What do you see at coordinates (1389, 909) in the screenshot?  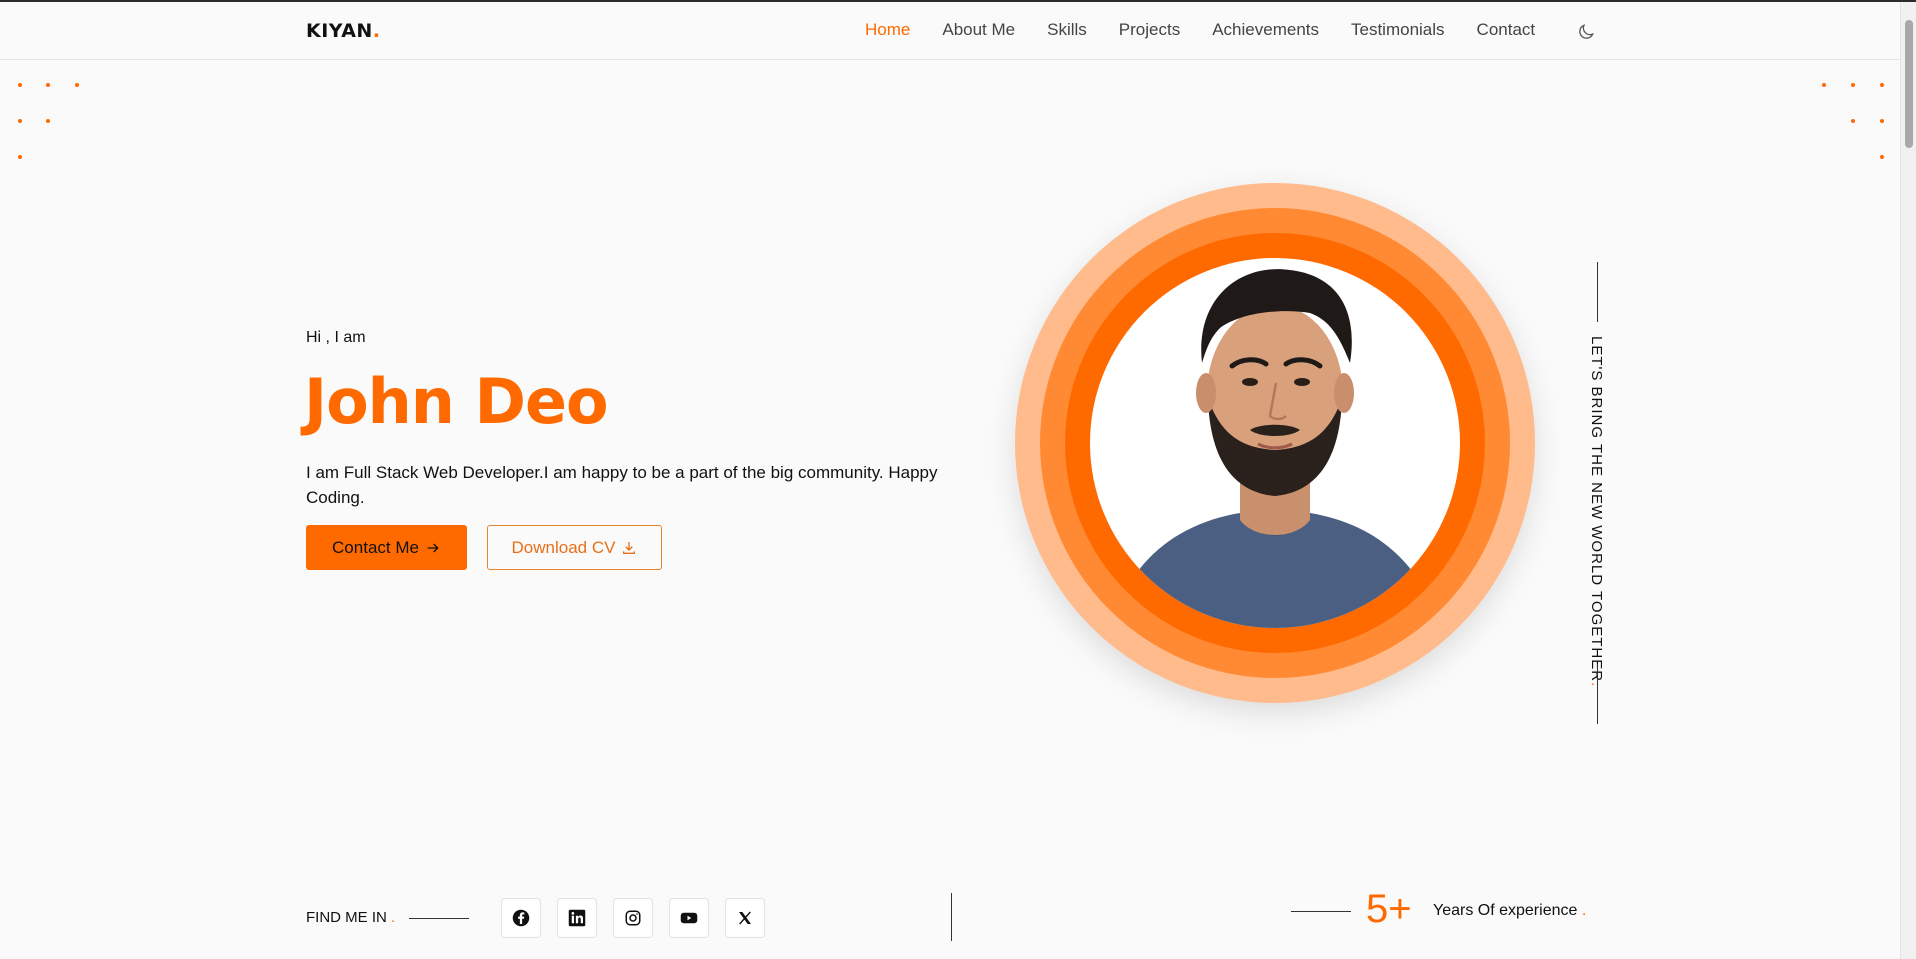 I see `years-experience-value: 5+` at bounding box center [1389, 909].